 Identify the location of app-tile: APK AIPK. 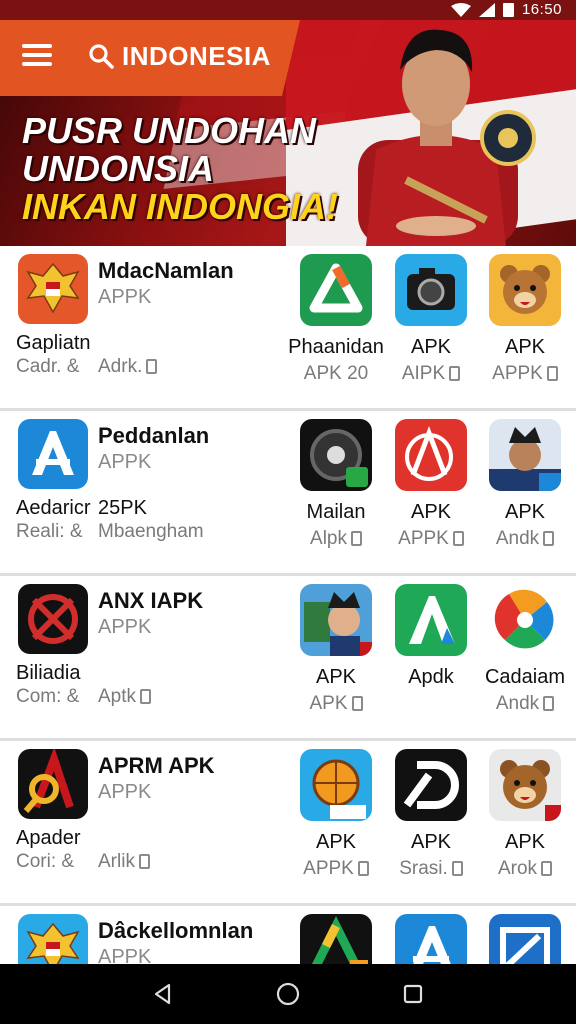
(431, 319).